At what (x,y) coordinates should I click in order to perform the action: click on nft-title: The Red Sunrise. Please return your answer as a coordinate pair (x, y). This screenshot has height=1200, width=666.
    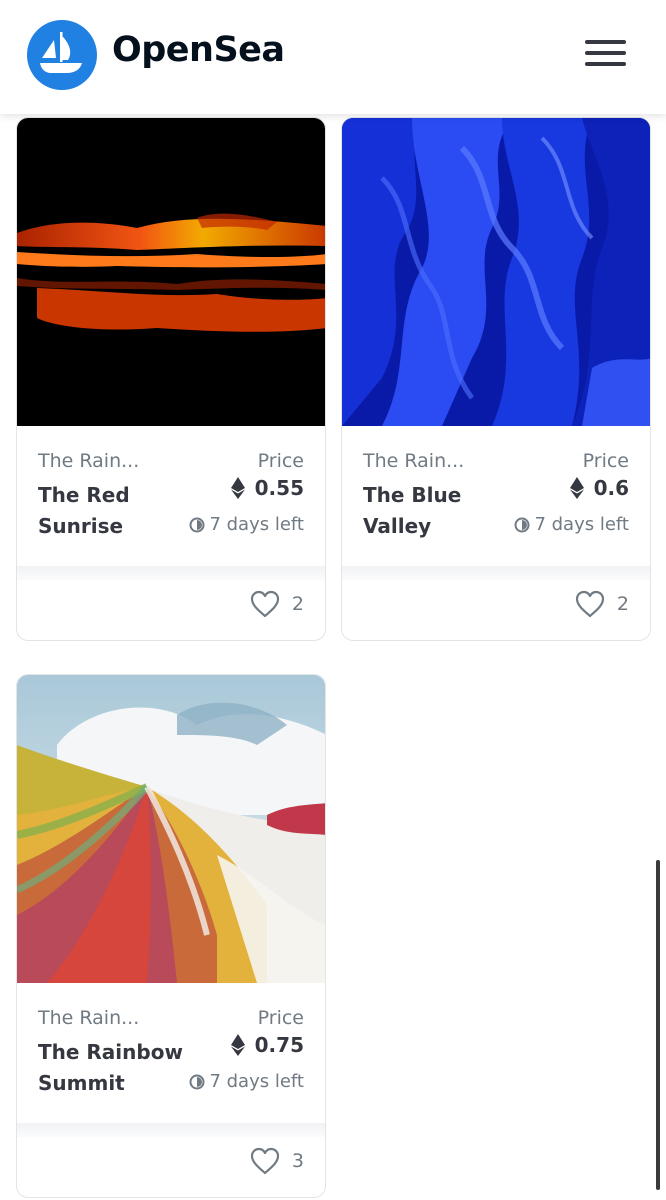
    Looking at the image, I should click on (113, 511).